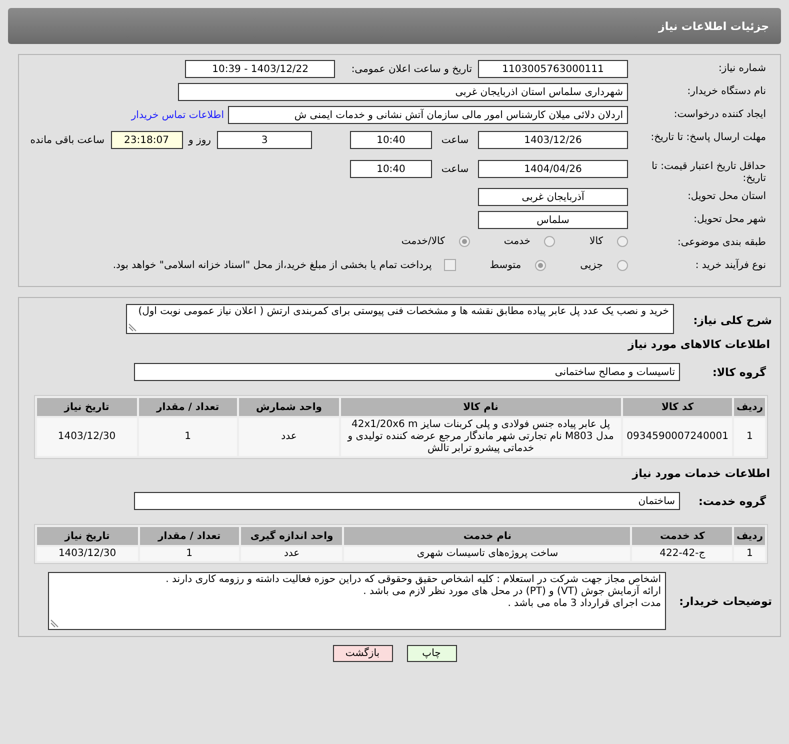 This screenshot has width=789, height=744. What do you see at coordinates (730, 265) in the screenshot?
I see `field-label: نوع فرآیند خرید :` at bounding box center [730, 265].